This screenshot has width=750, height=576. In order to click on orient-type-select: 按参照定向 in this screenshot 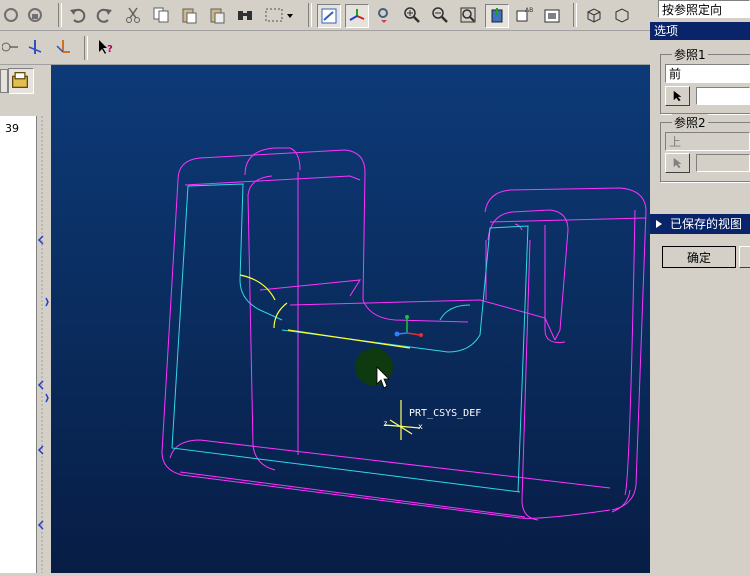, I will do `click(704, 9)`.